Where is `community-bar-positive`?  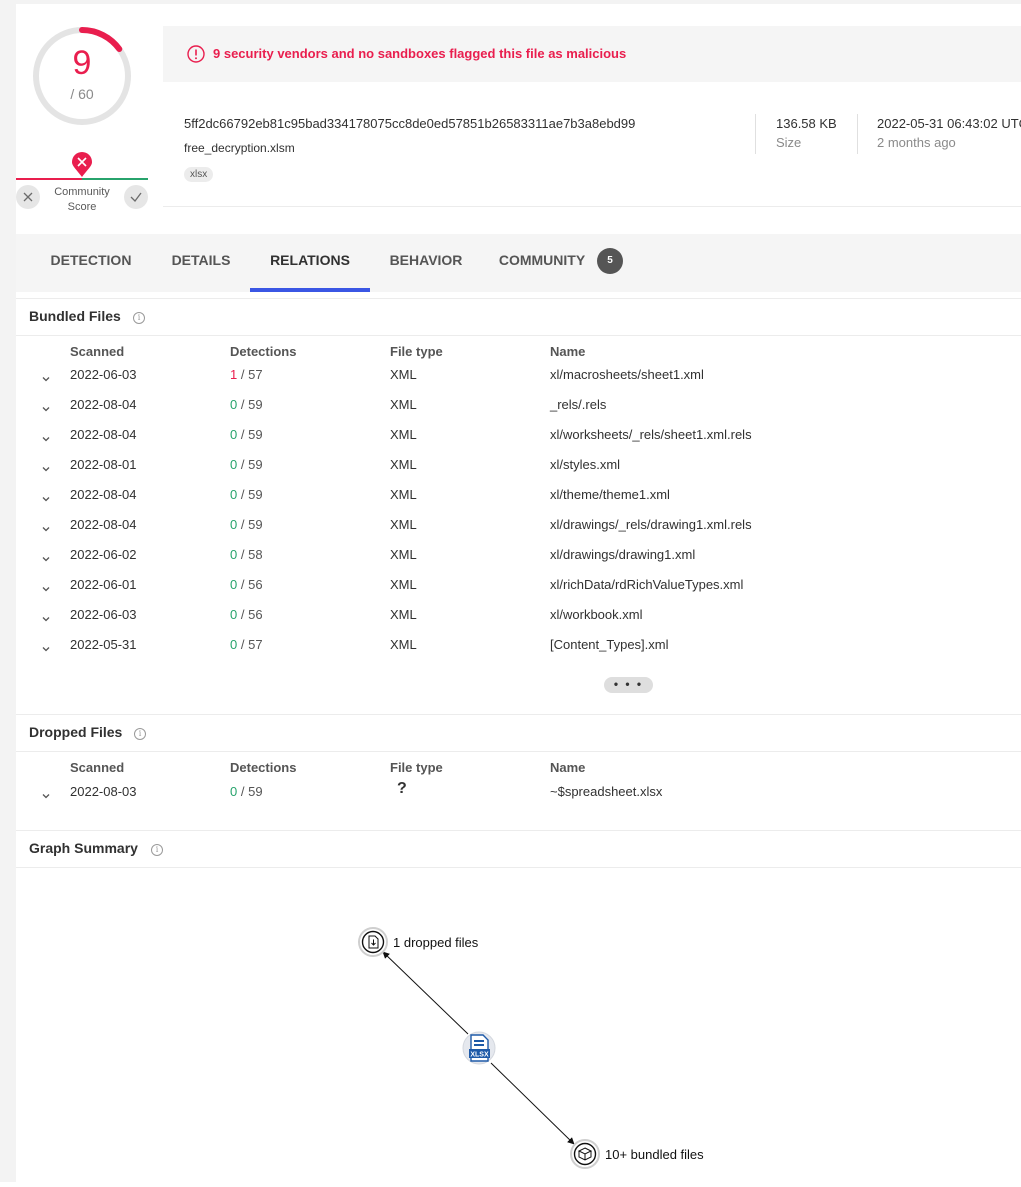 community-bar-positive is located at coordinates (115, 179).